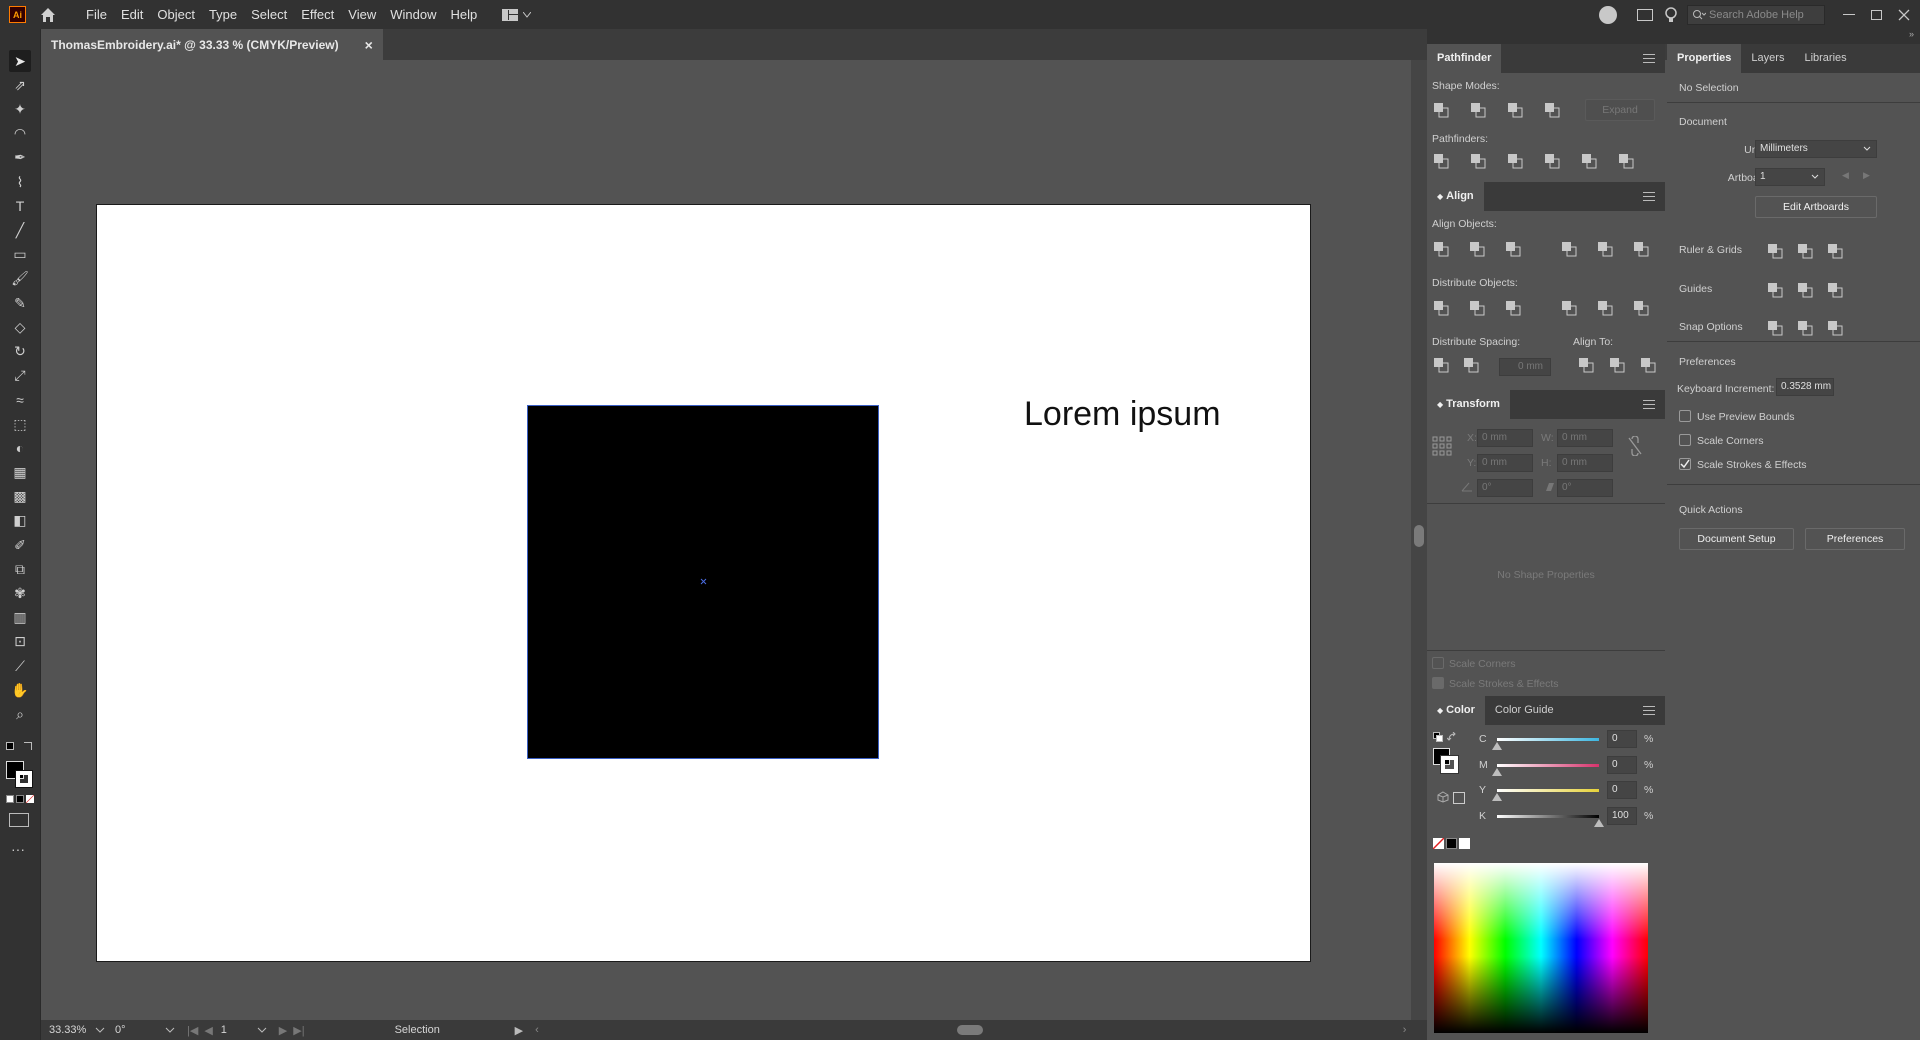  Describe the element at coordinates (1477, 249) in the screenshot. I see `align-horizontal-center-icon` at that location.